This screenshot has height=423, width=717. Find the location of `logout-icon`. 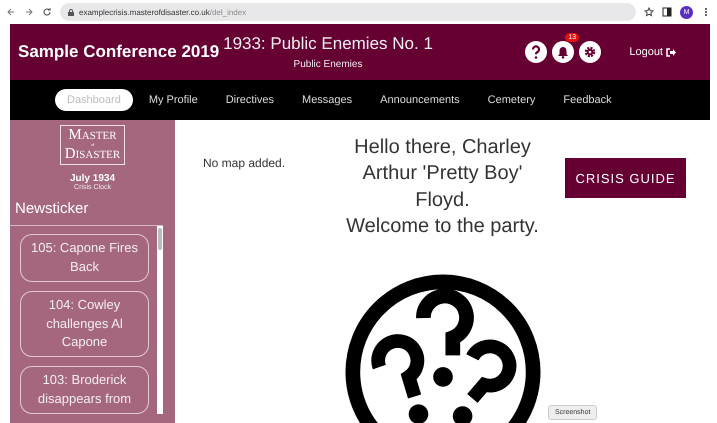

logout-icon is located at coordinates (671, 52).